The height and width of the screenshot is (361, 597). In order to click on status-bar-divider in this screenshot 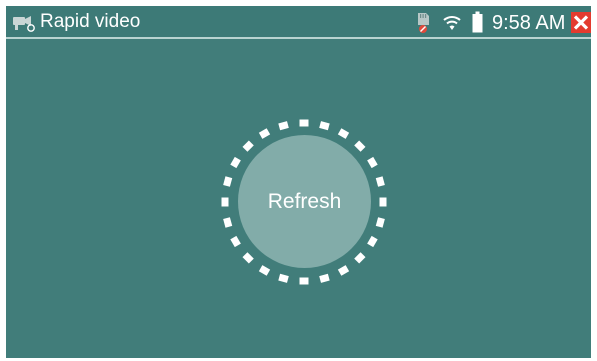, I will do `click(298, 38)`.